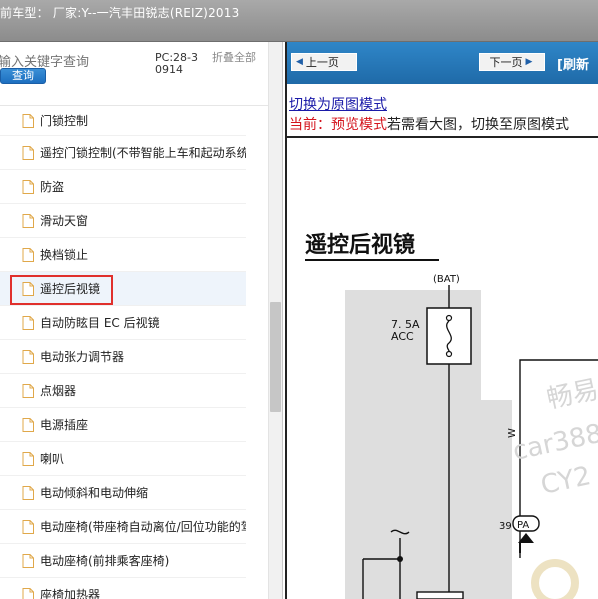 The height and width of the screenshot is (599, 598). What do you see at coordinates (64, 425) in the screenshot?
I see `tree-item-label: 电源插座` at bounding box center [64, 425].